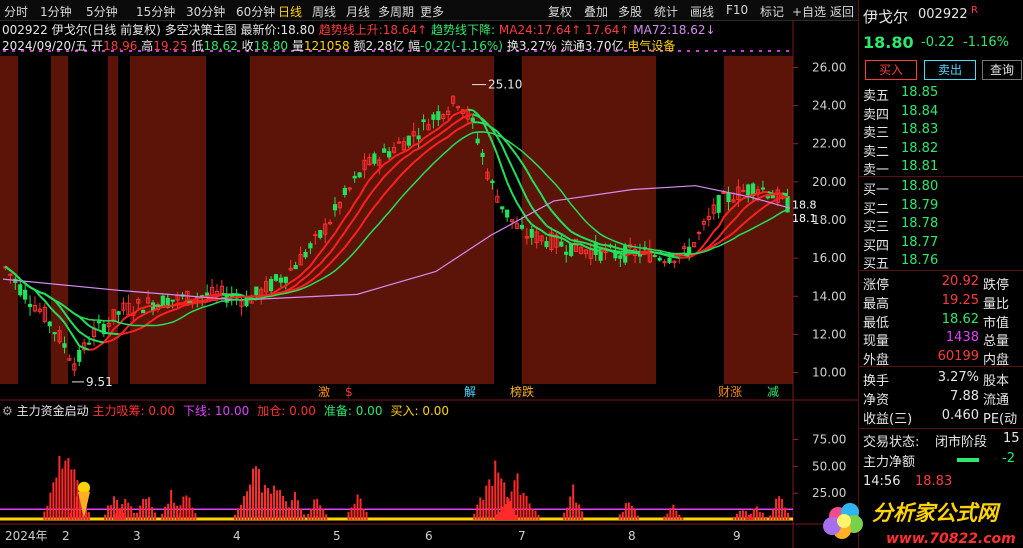 This screenshot has height=548, width=1023. What do you see at coordinates (920, 111) in the screenshot?
I see `ask-price: 18.84` at bounding box center [920, 111].